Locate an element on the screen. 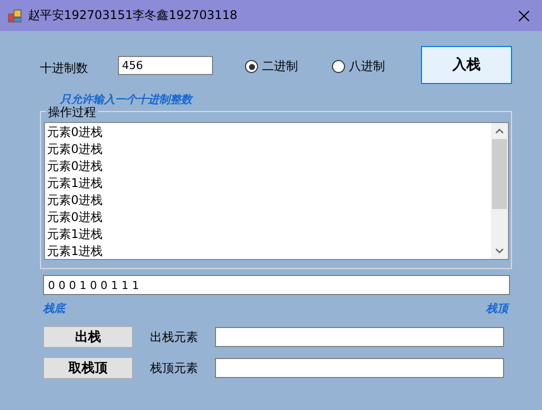 Image resolution: width=542 pixels, height=410 pixels. close-icon is located at coordinates (524, 16).